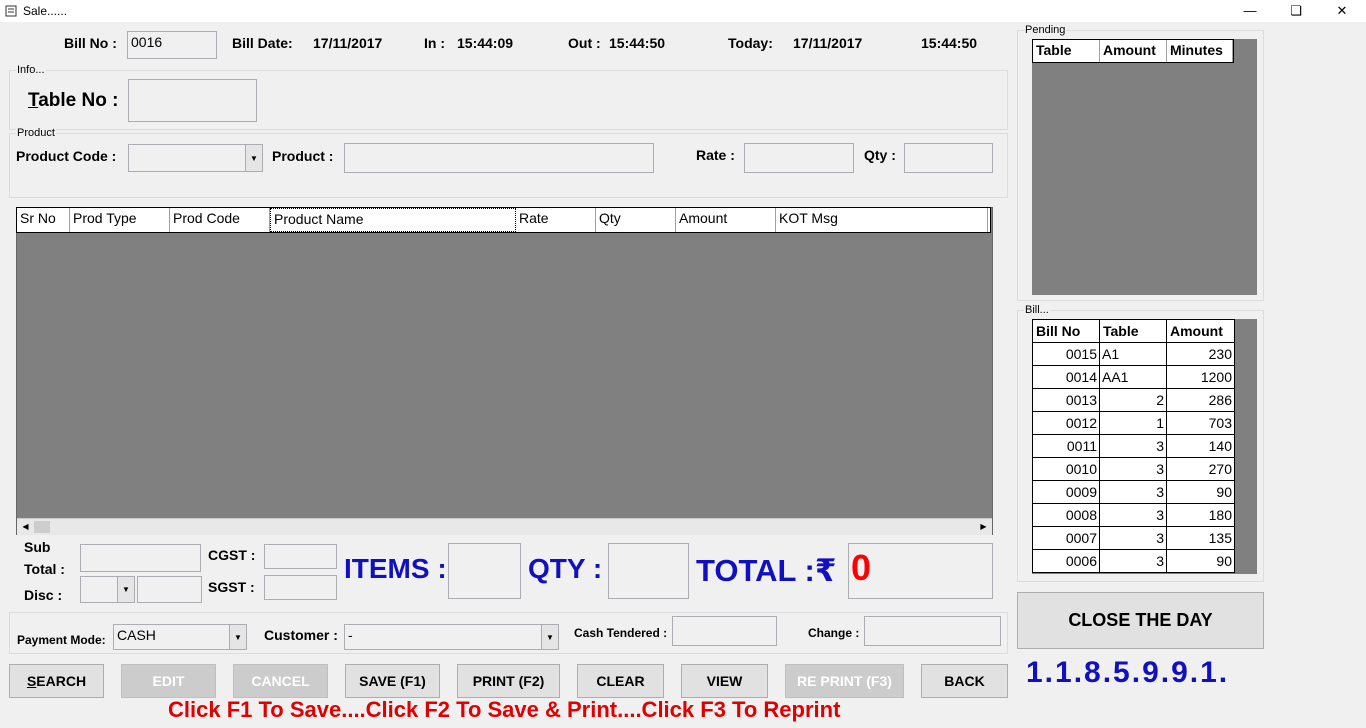 This screenshot has width=1366, height=728. I want to click on table-row: 0010 3 270, so click(1133, 469).